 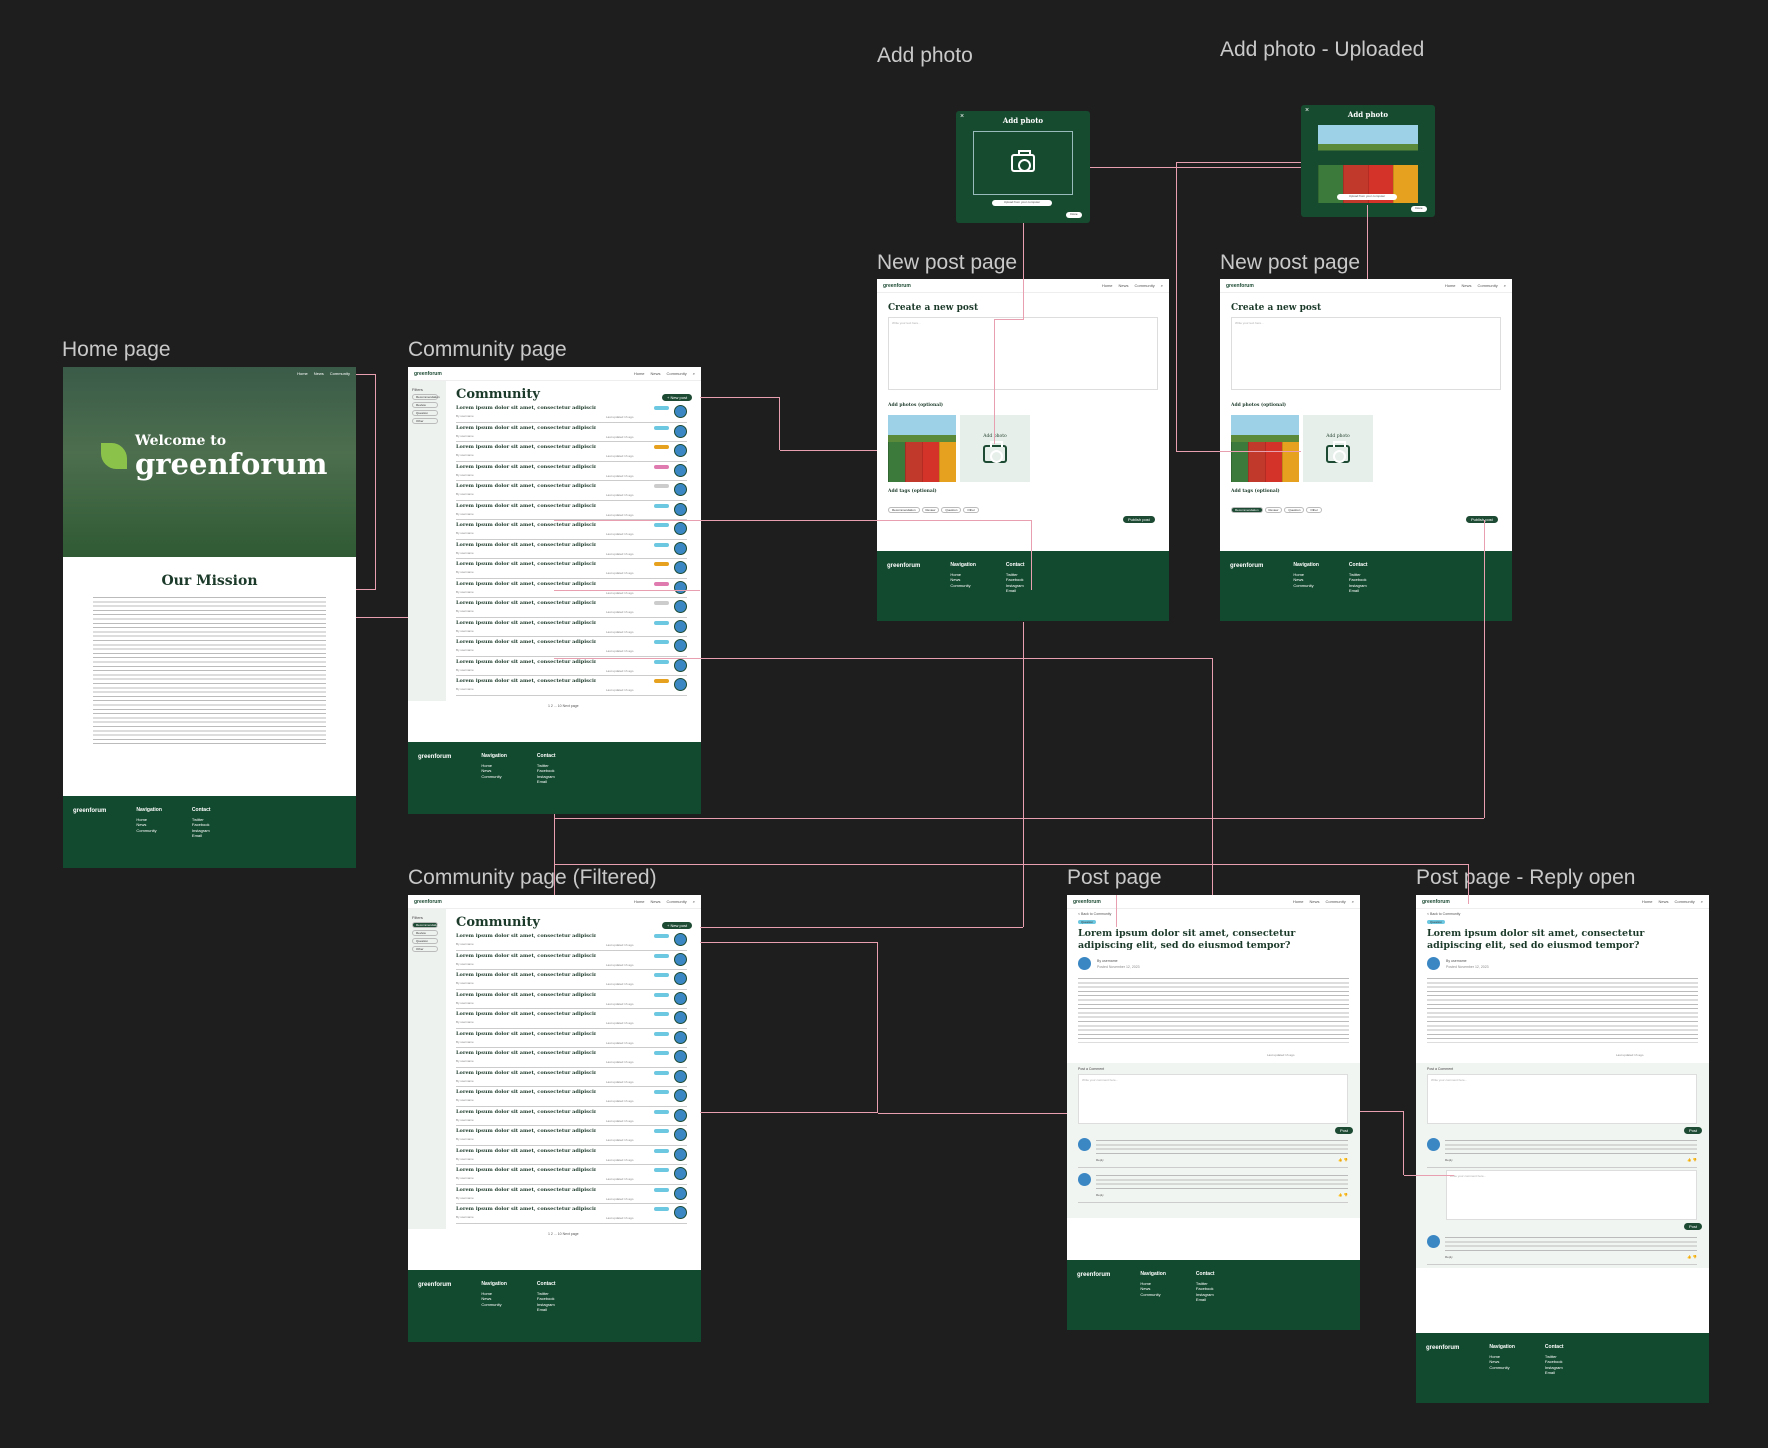 What do you see at coordinates (1294, 510) in the screenshot?
I see `tag-chip: Question` at bounding box center [1294, 510].